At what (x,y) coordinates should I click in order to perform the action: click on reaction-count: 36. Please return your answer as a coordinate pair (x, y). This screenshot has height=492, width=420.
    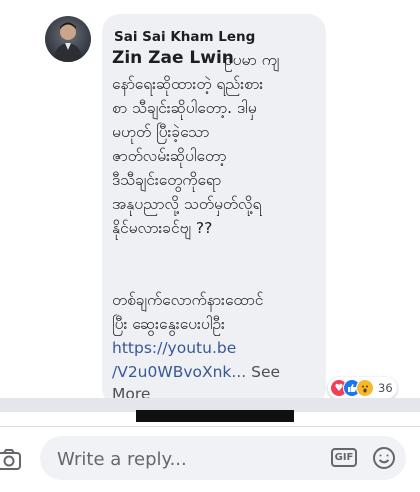
    Looking at the image, I should click on (385, 388).